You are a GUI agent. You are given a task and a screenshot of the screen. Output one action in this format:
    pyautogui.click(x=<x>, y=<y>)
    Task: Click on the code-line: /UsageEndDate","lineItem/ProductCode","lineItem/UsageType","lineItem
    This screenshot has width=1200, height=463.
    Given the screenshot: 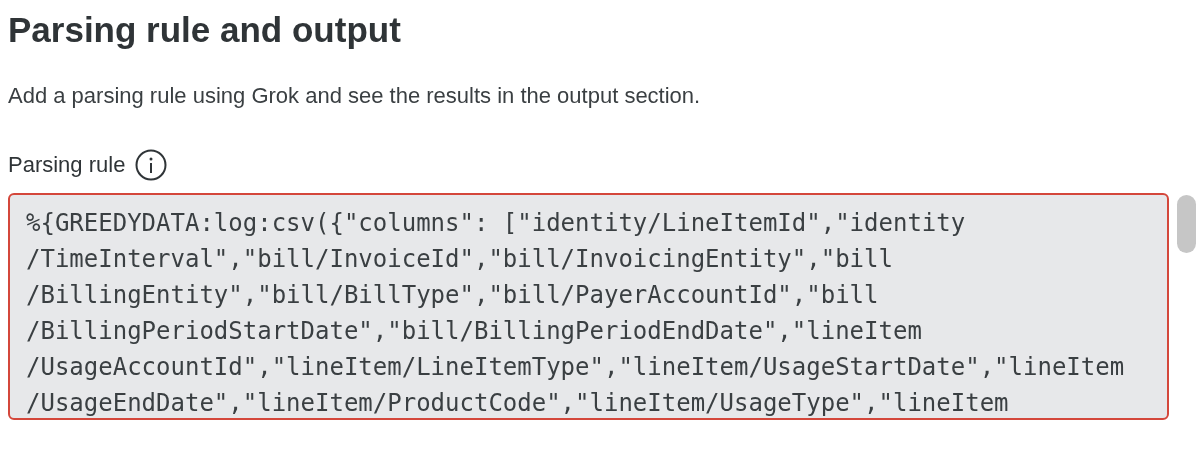 What is the action you would take?
    pyautogui.click(x=517, y=403)
    